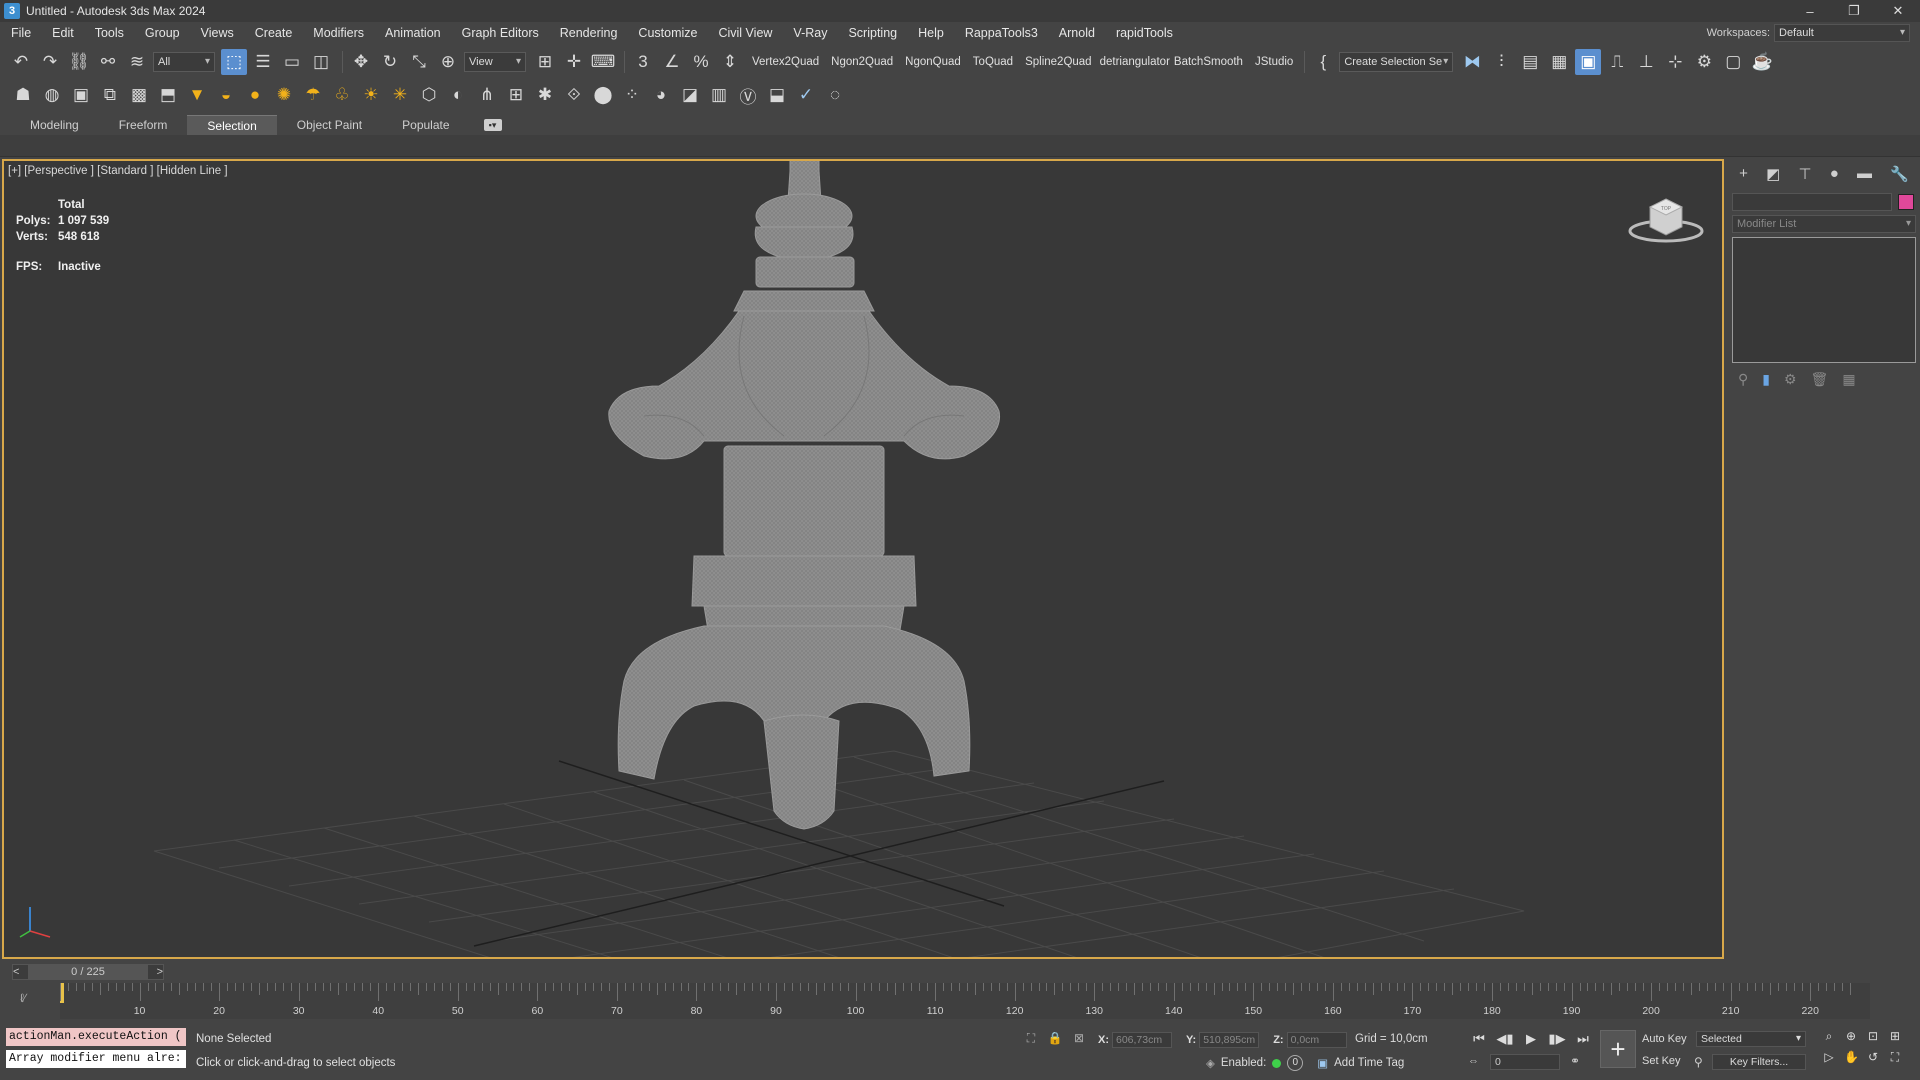 This screenshot has height=1080, width=1920. Describe the element at coordinates (1664, 1039) in the screenshot. I see `auto-key-button: Auto Key` at that location.